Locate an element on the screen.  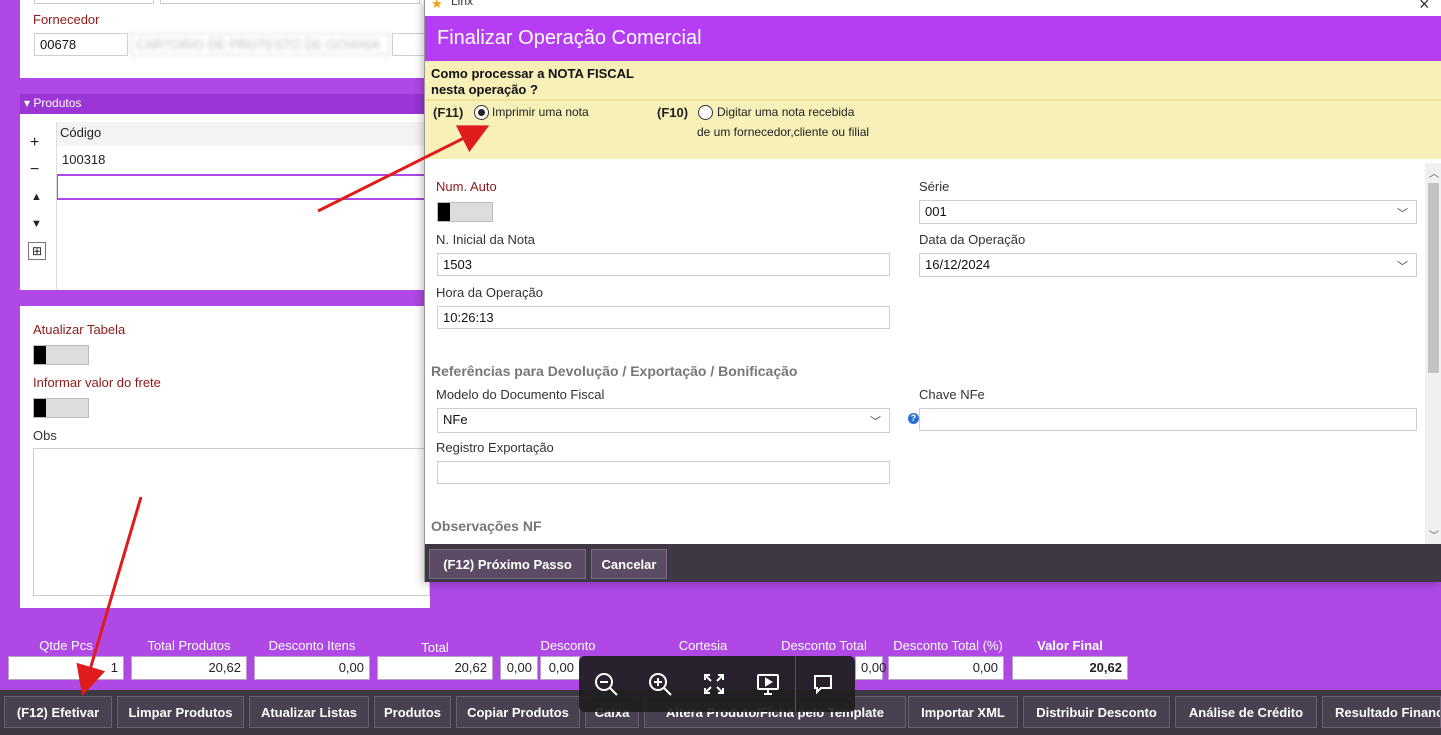
zoom-in-icon is located at coordinates (660, 684).